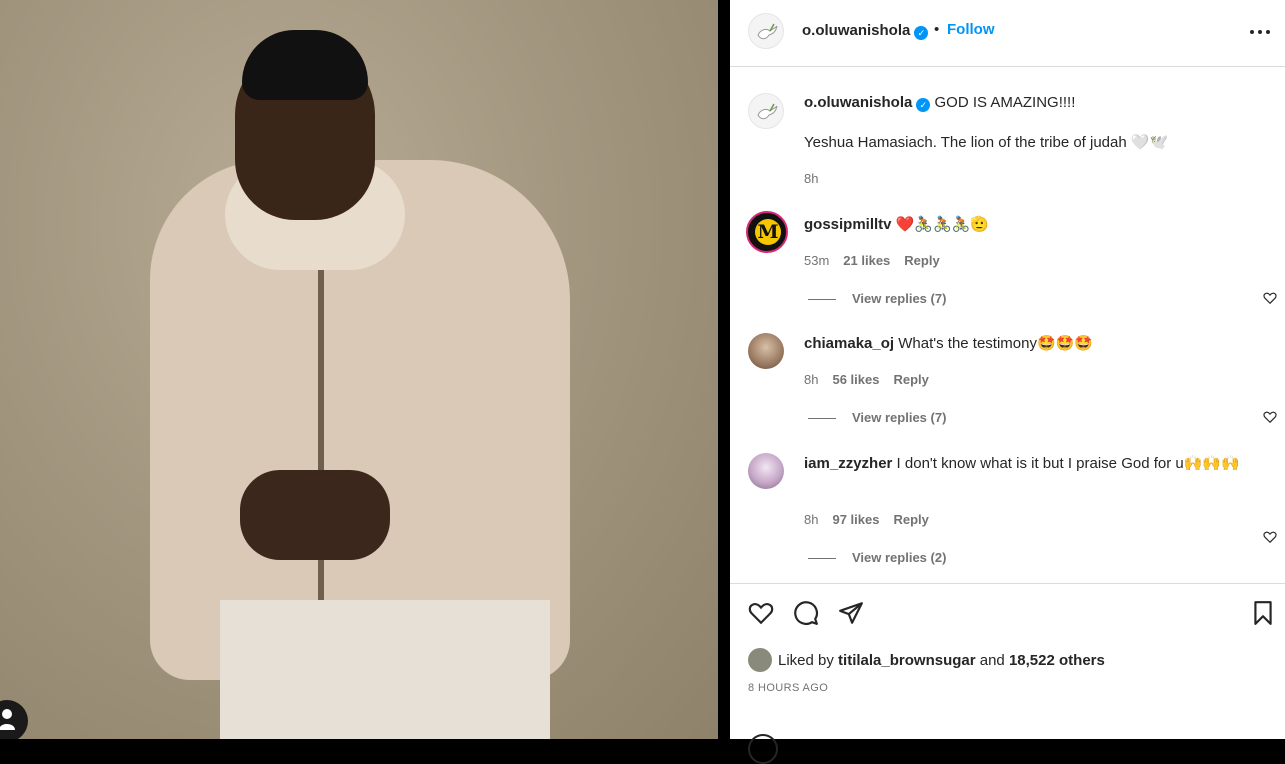 Image resolution: width=1285 pixels, height=764 pixels. What do you see at coordinates (1007, 33) in the screenshot?
I see `post-header: o.oluwanishola ✓ • Follow` at bounding box center [1007, 33].